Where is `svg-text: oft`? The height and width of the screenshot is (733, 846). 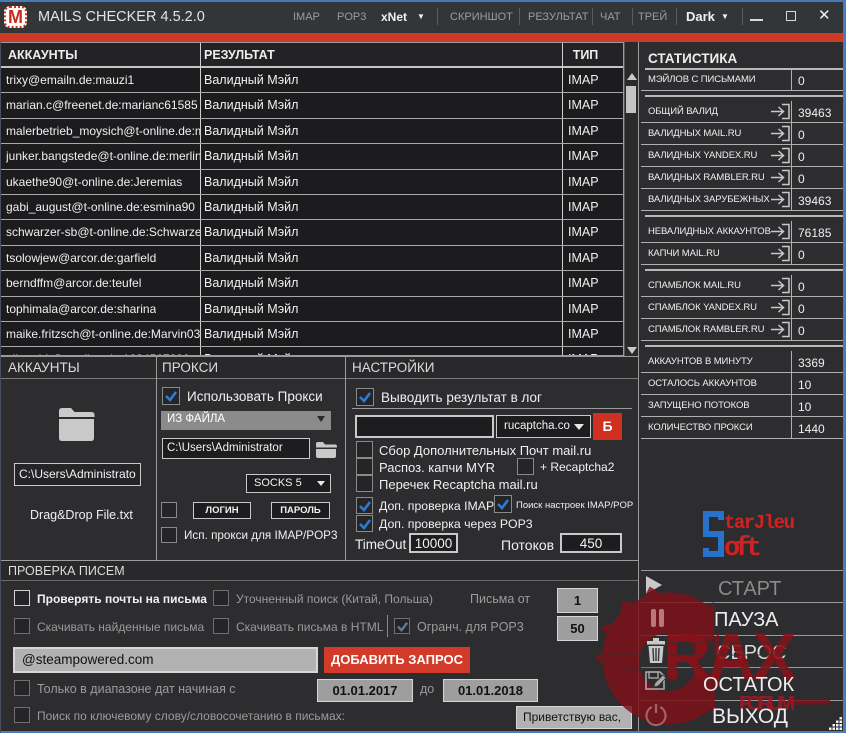 svg-text: oft is located at coordinates (743, 547).